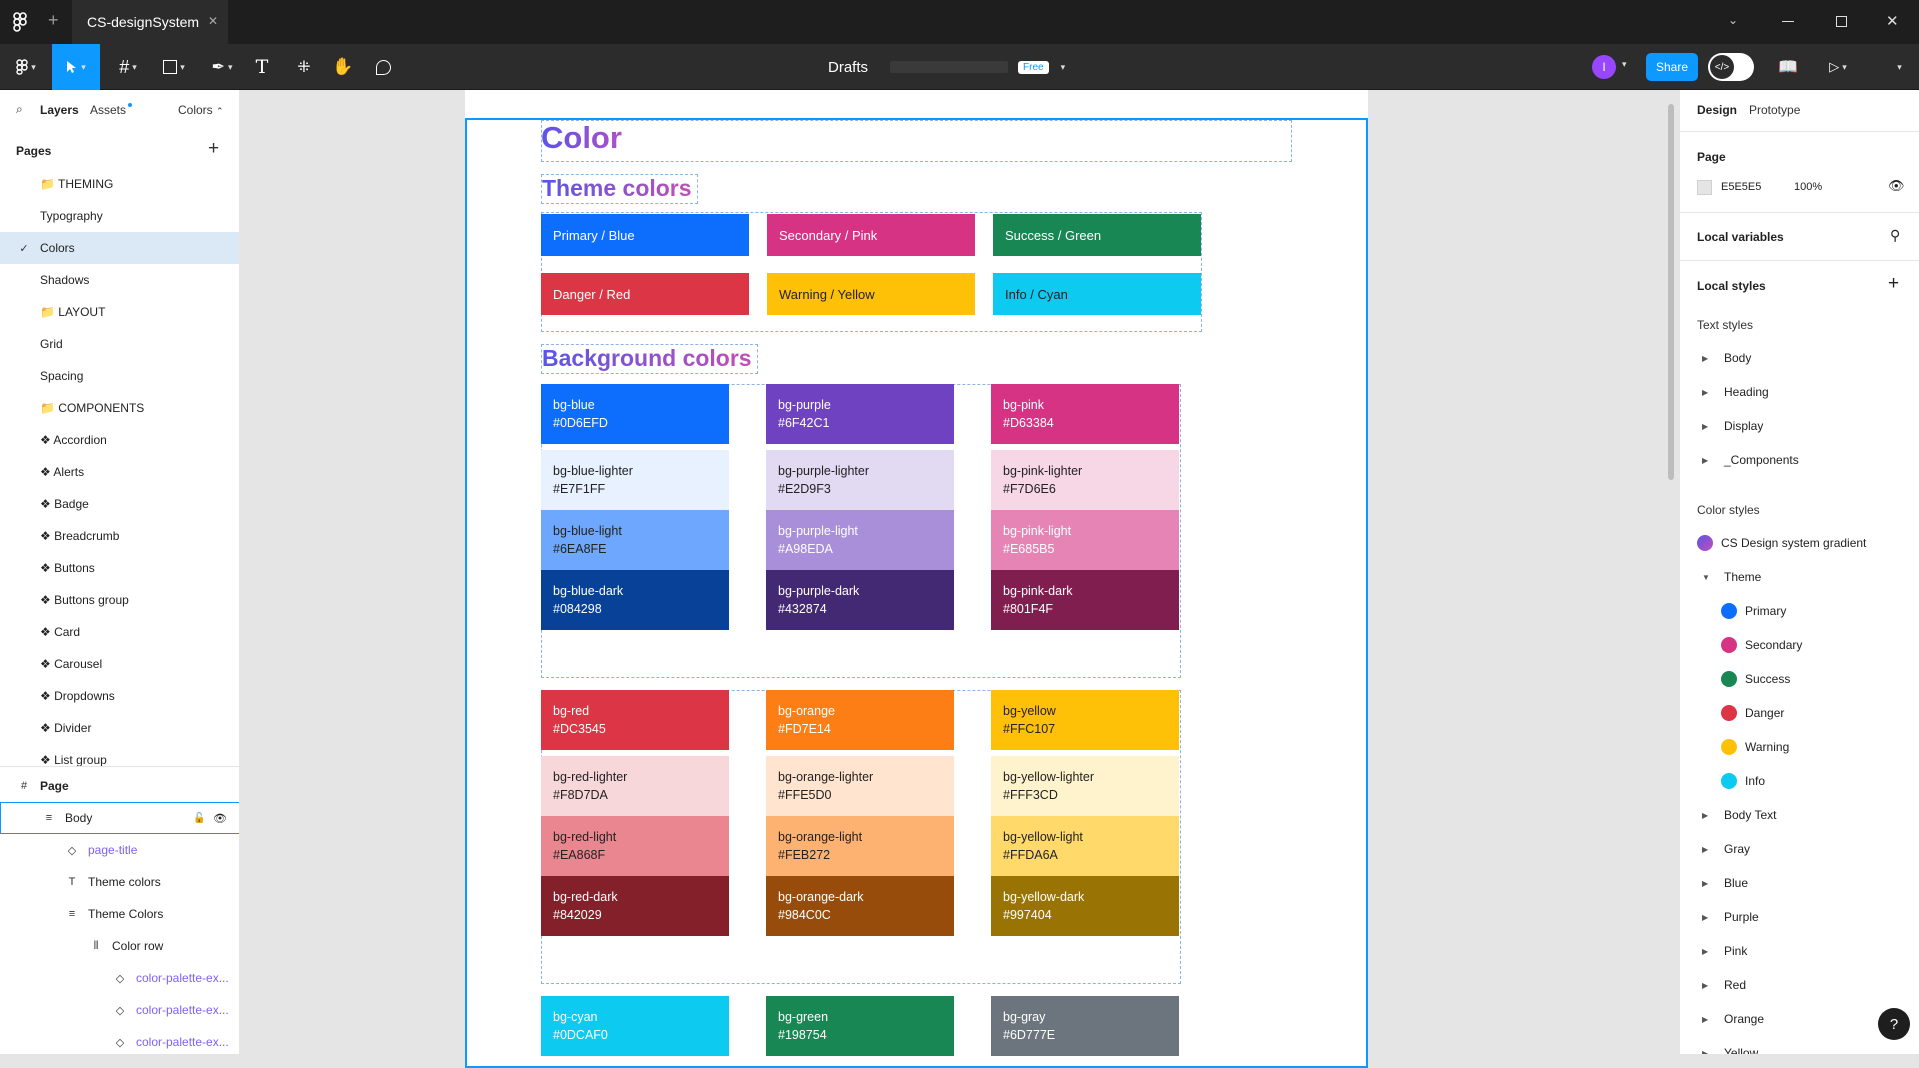  I want to click on color-style-group: ▶ Purple, so click(1799, 917).